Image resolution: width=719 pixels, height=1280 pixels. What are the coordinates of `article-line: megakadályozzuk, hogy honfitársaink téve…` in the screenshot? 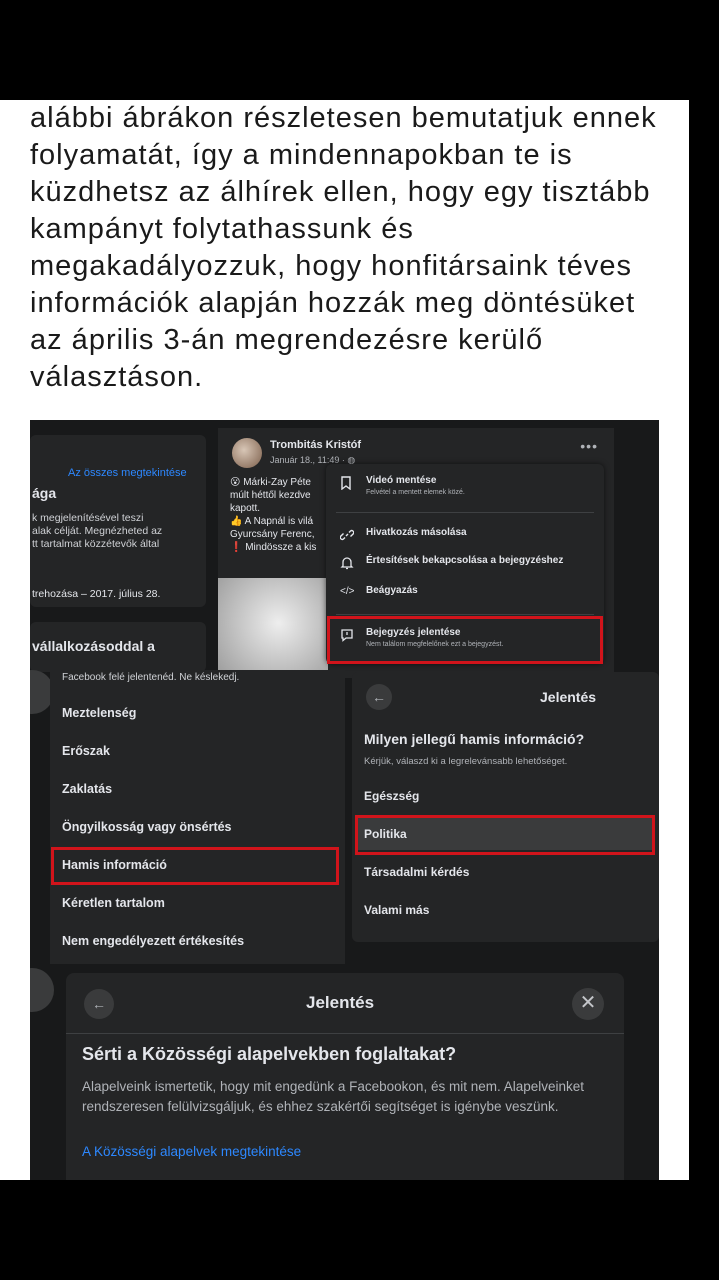 It's located at (331, 266).